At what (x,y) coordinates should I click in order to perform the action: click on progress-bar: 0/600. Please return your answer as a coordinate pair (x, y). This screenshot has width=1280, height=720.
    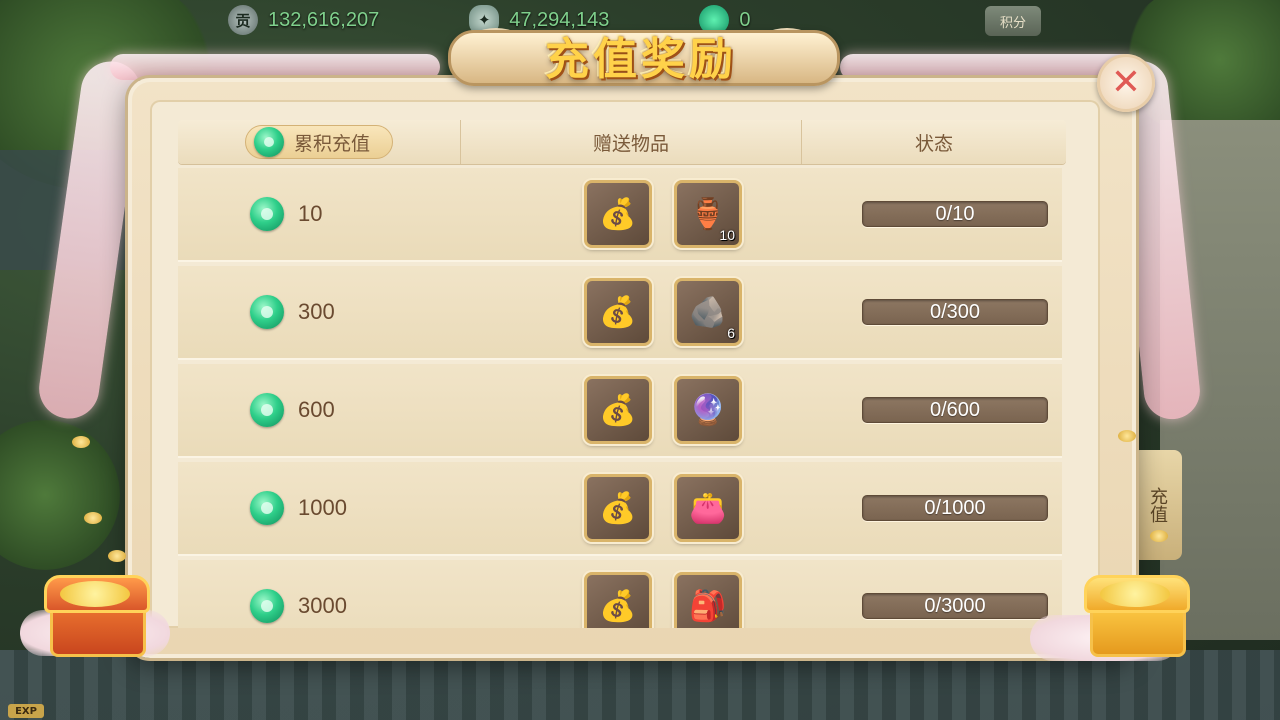
    Looking at the image, I should click on (955, 410).